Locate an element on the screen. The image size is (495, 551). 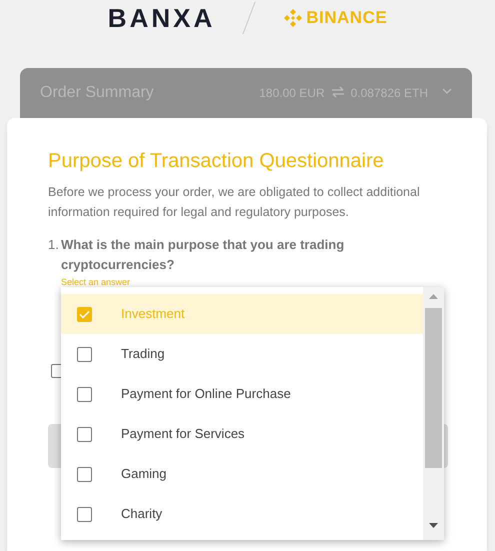
question-text: What is the main purpose that you are trading cryptocurrencies? is located at coordinates (203, 255).